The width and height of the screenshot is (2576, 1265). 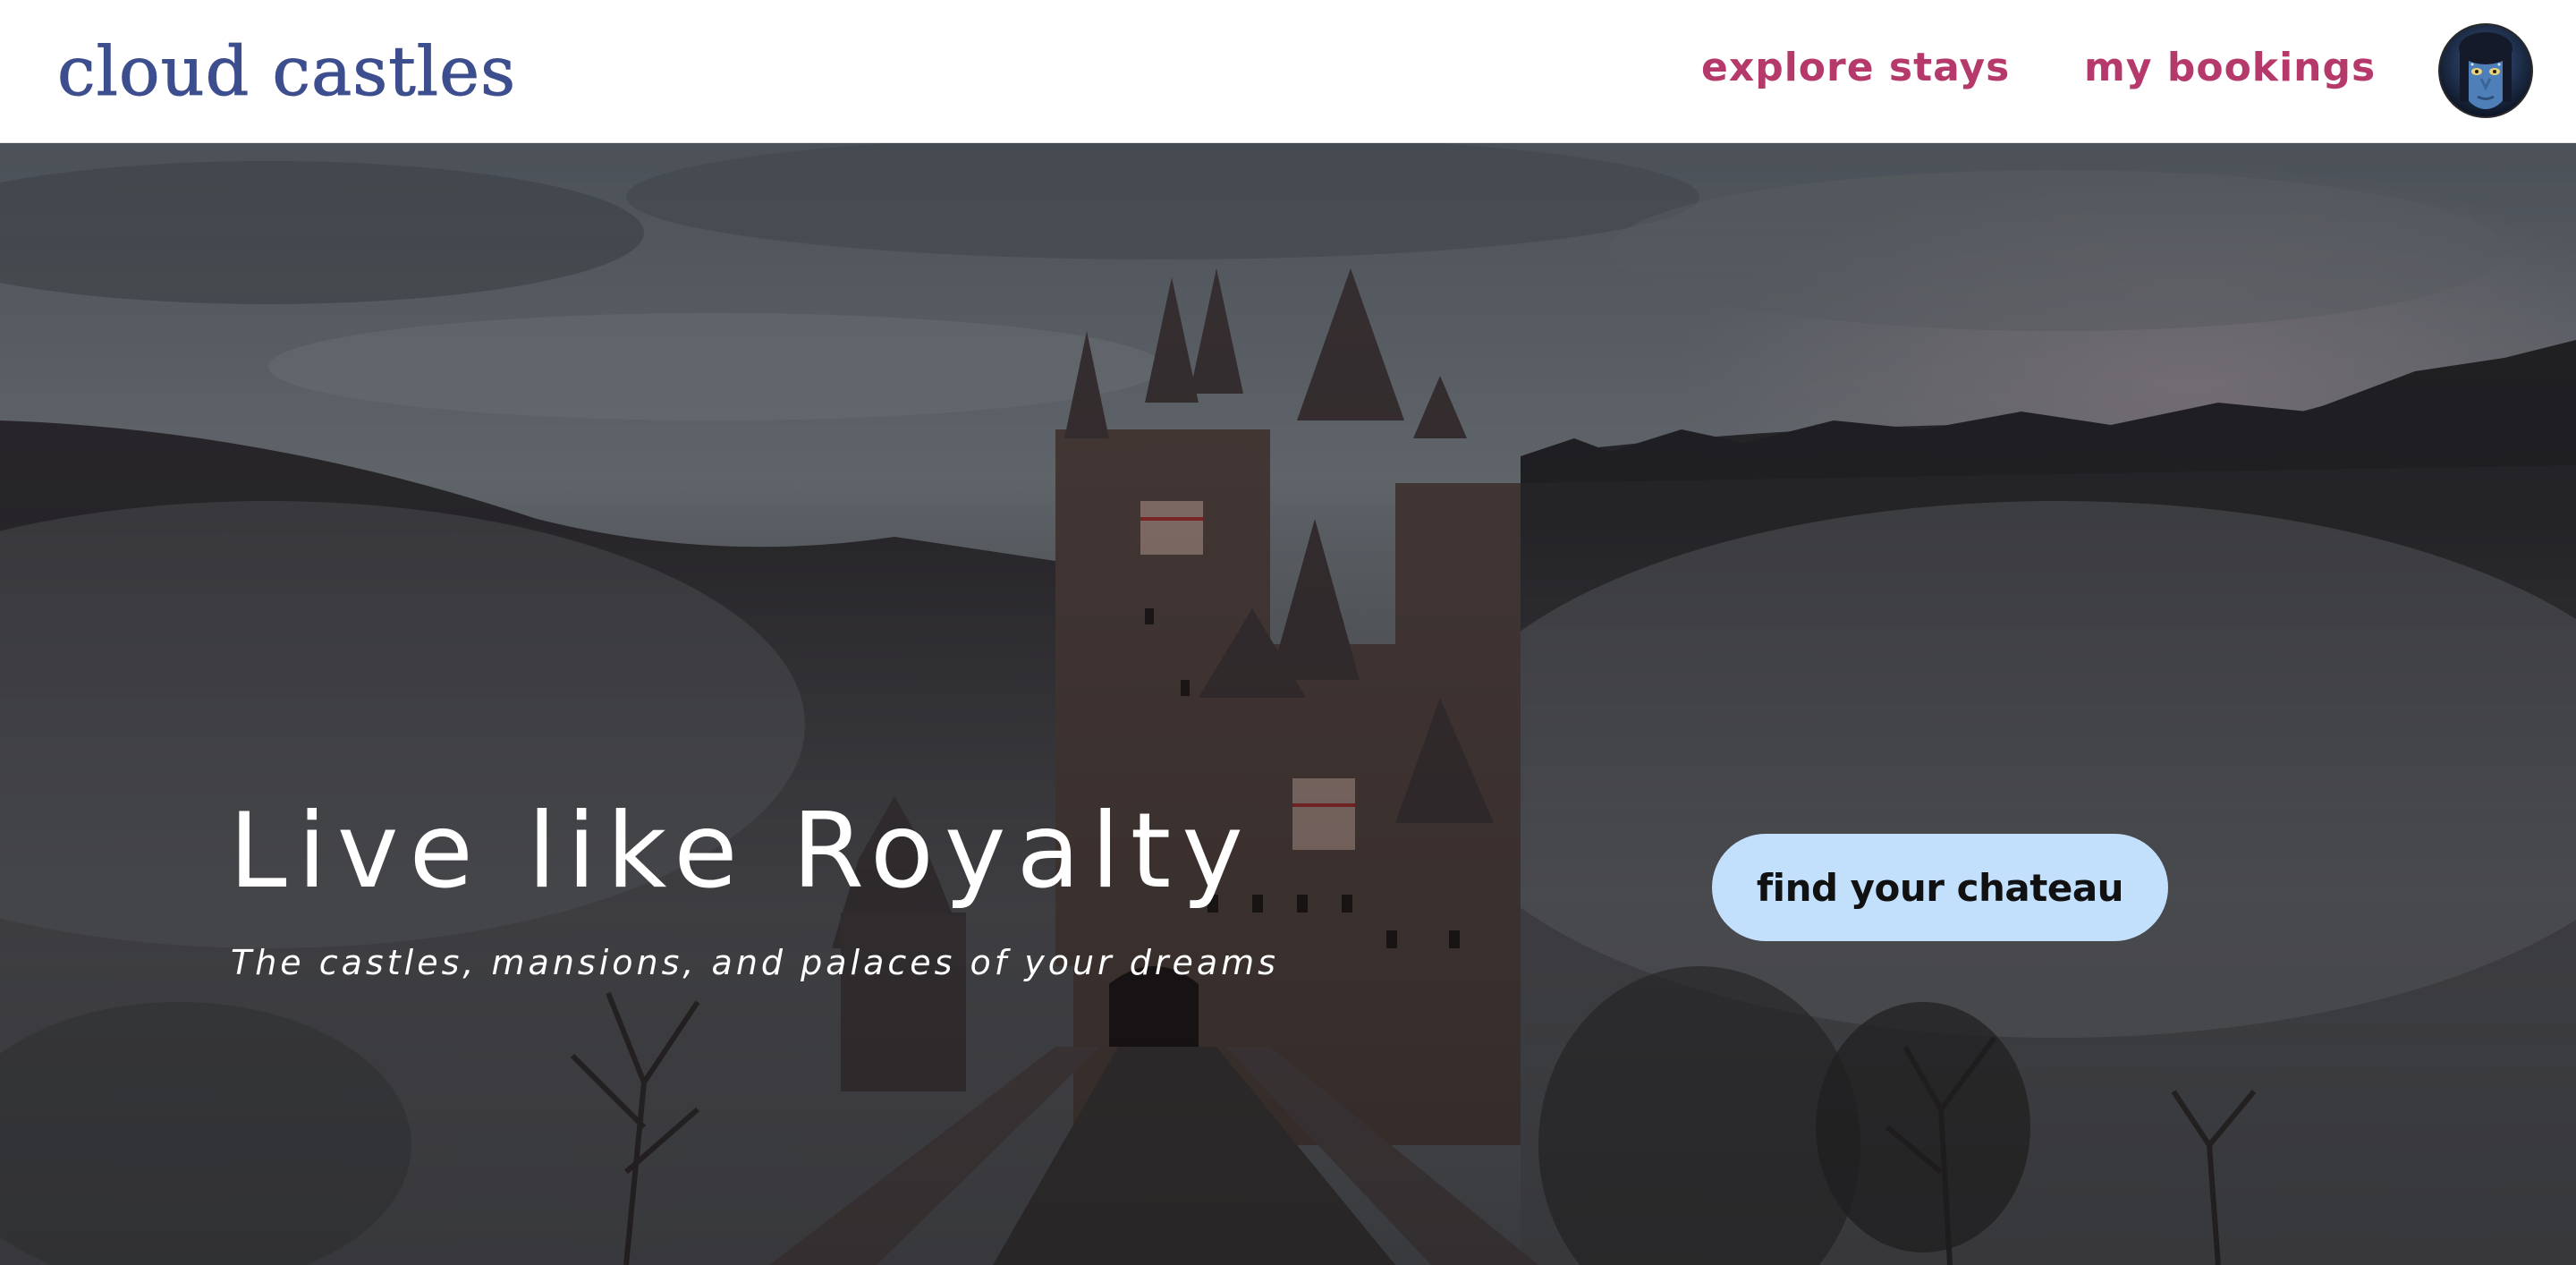 What do you see at coordinates (286, 71) in the screenshot?
I see `brand-logo: cloud castles` at bounding box center [286, 71].